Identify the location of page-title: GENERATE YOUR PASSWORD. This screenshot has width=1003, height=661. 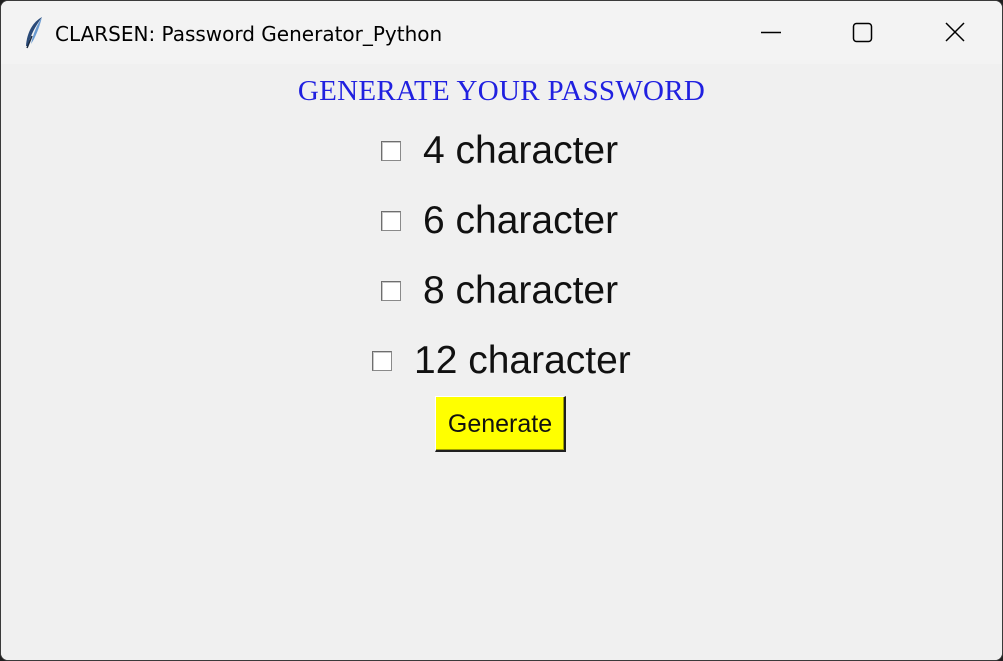
(501, 91).